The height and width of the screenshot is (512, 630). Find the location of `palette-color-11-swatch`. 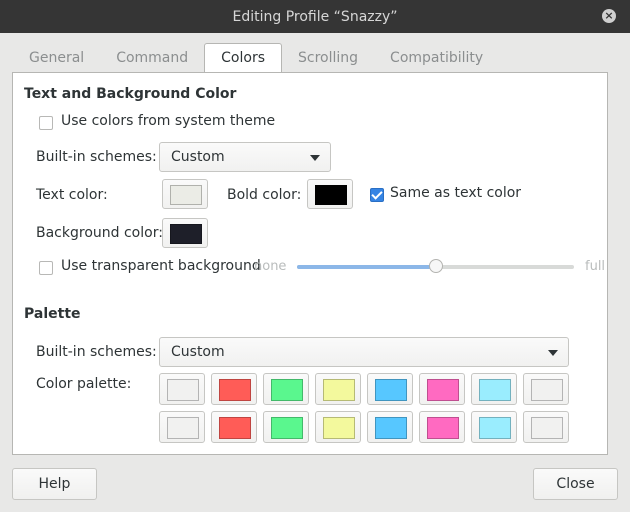

palette-color-11-swatch is located at coordinates (287, 428).